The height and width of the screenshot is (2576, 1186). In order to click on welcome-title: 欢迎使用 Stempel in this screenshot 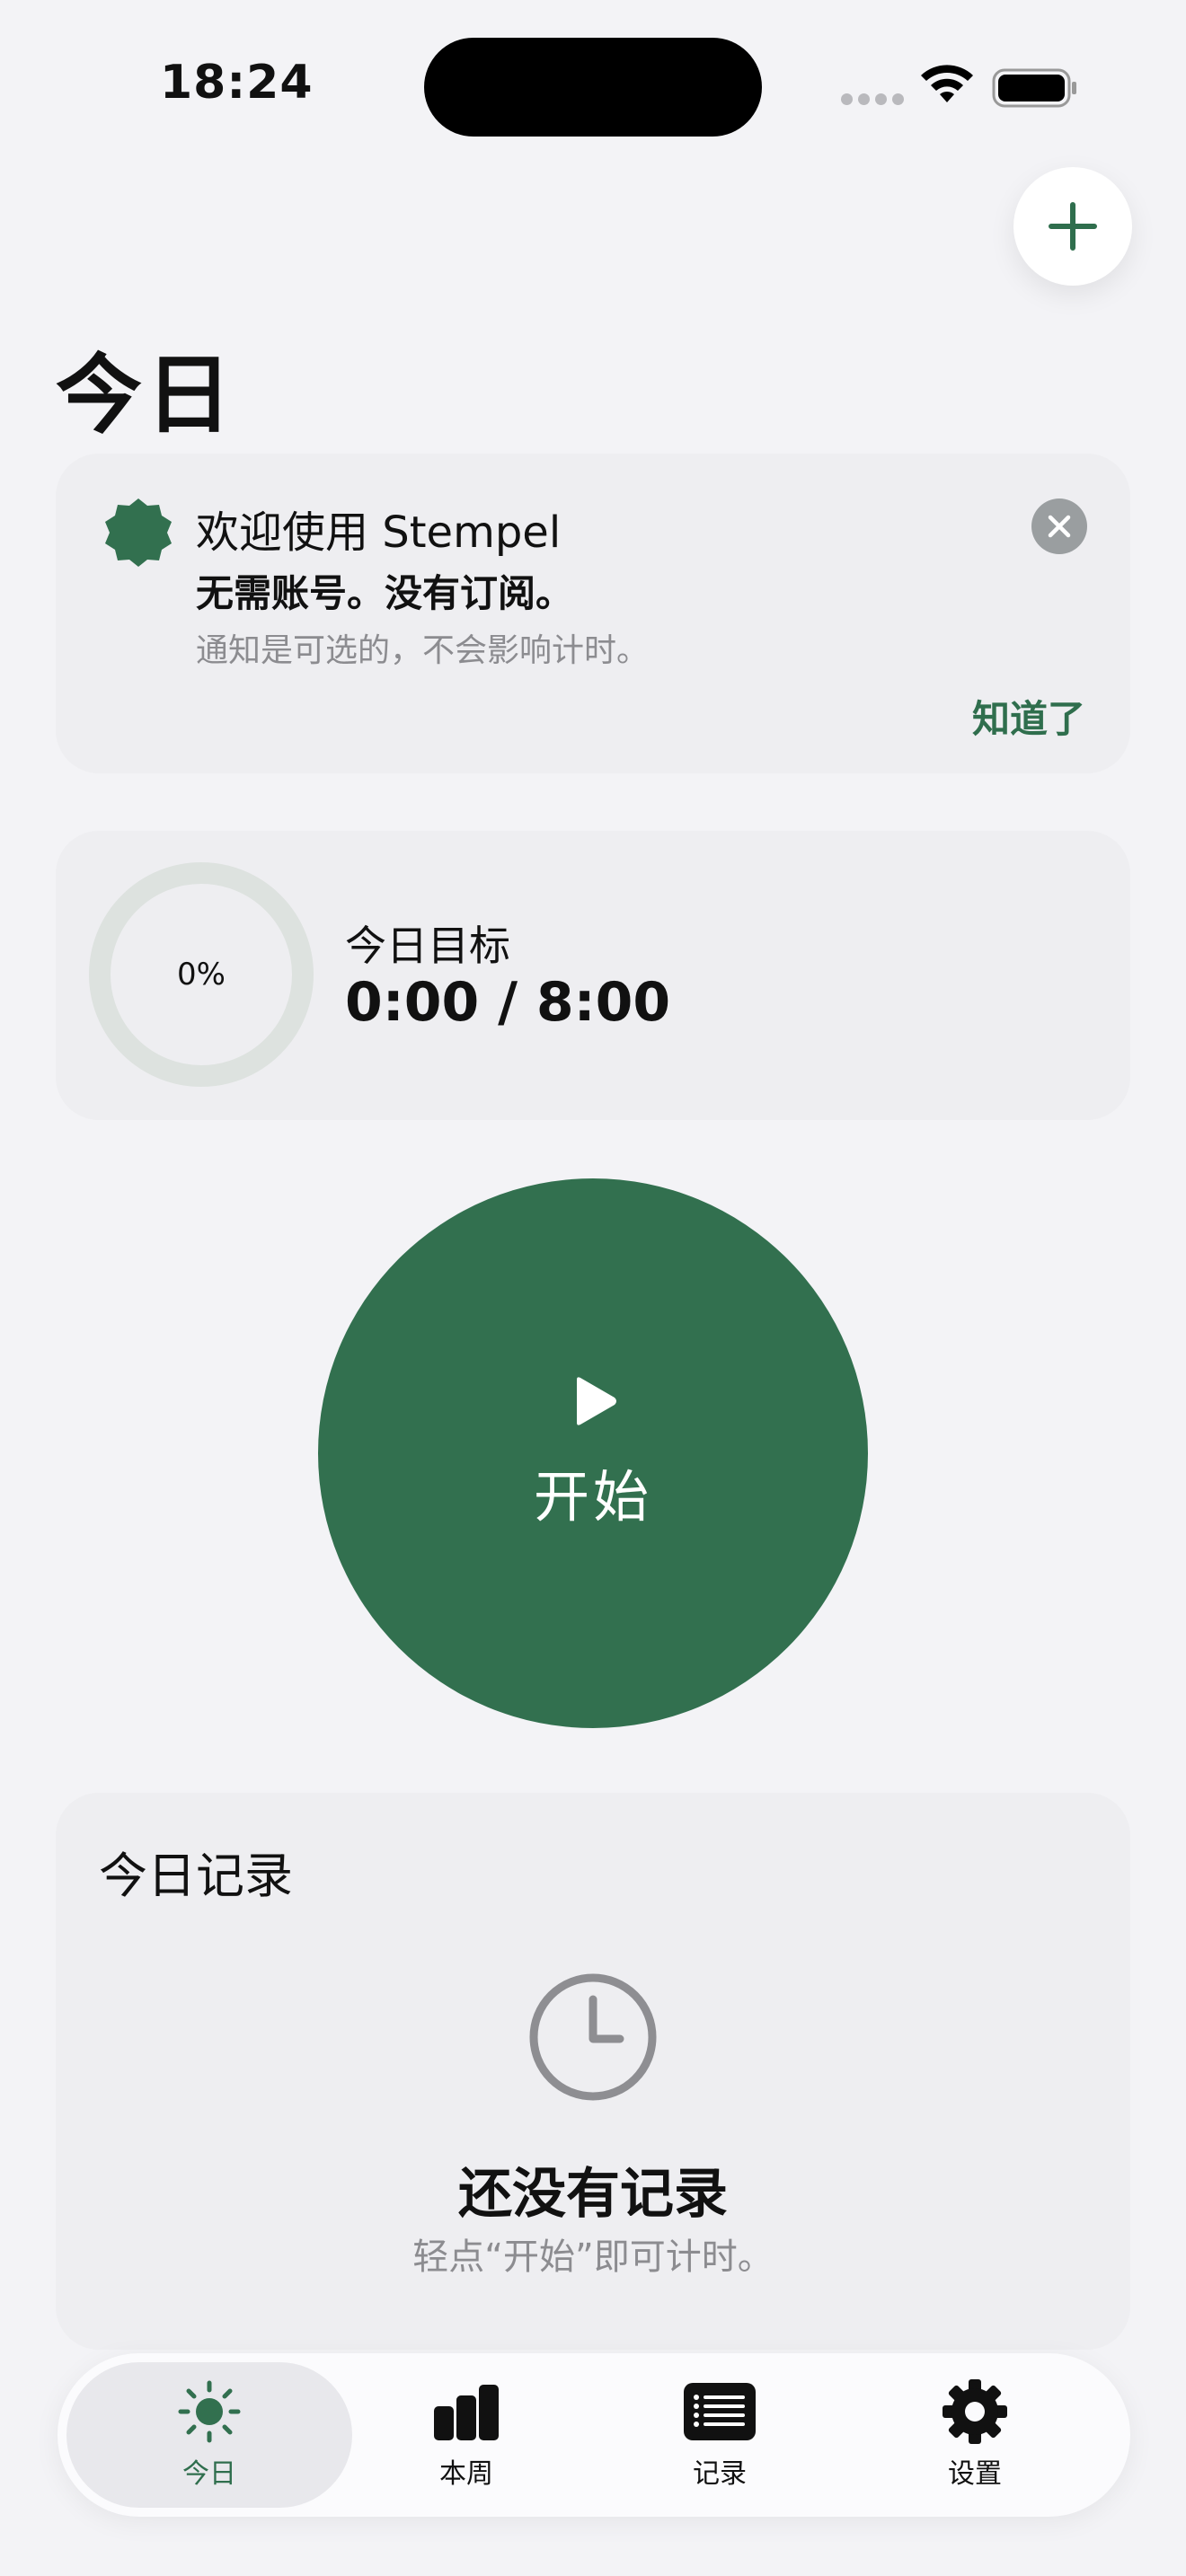, I will do `click(379, 532)`.